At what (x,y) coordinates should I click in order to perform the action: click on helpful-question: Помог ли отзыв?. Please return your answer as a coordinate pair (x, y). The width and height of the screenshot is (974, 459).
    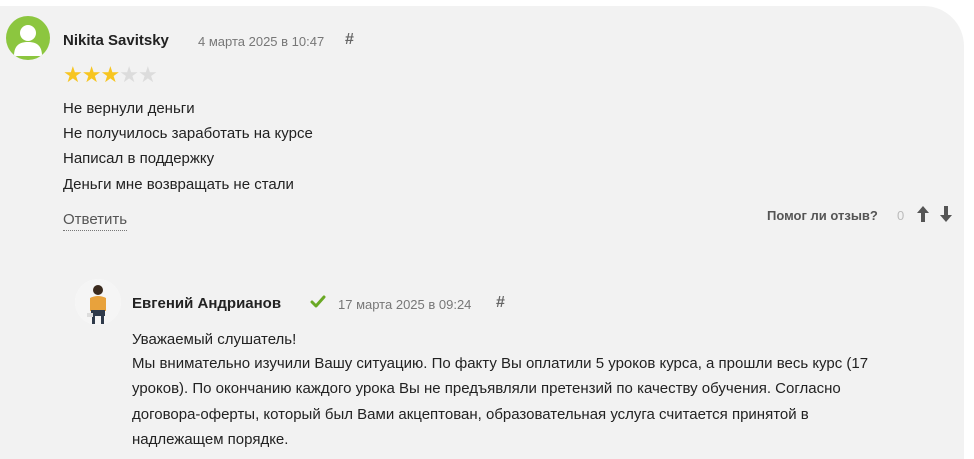
    Looking at the image, I should click on (822, 215).